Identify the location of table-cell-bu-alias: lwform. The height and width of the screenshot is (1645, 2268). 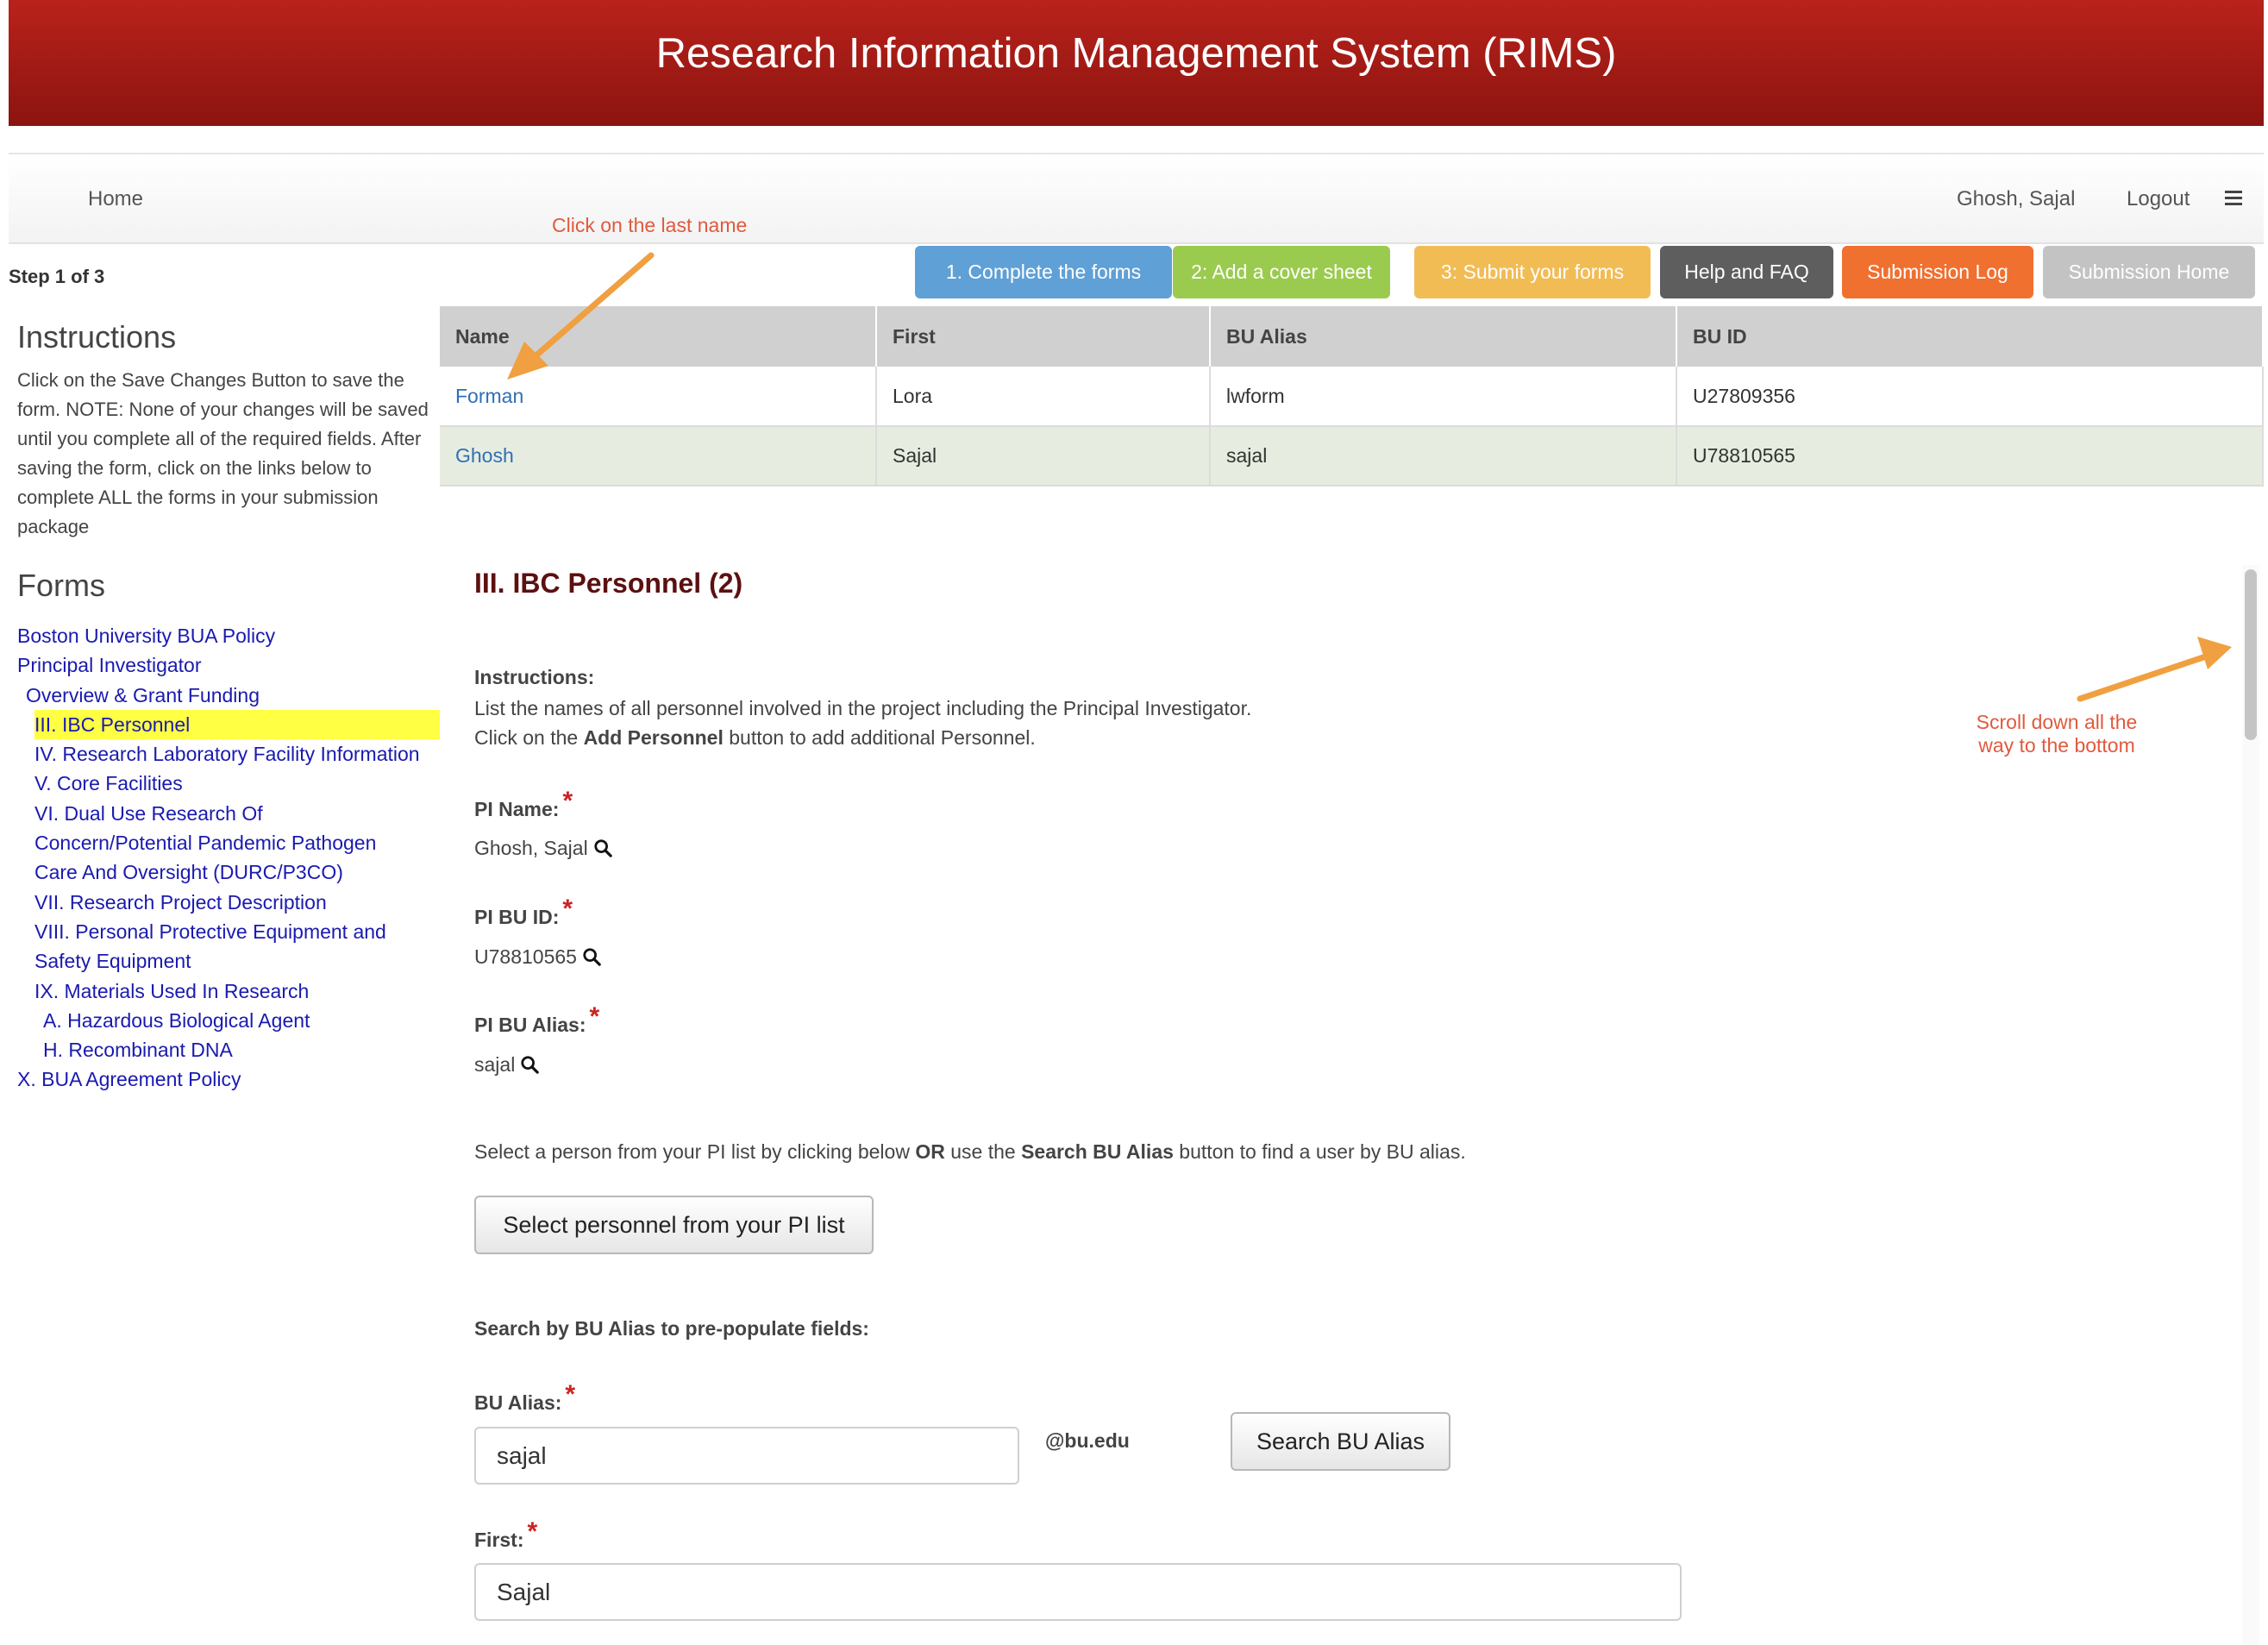
(1444, 397).